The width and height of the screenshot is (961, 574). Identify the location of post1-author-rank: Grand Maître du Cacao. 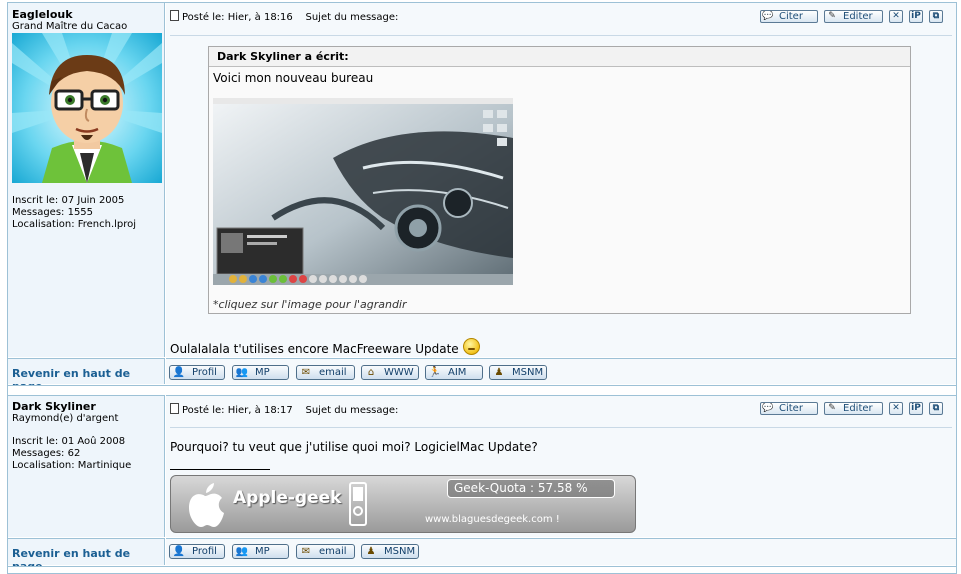
(70, 26).